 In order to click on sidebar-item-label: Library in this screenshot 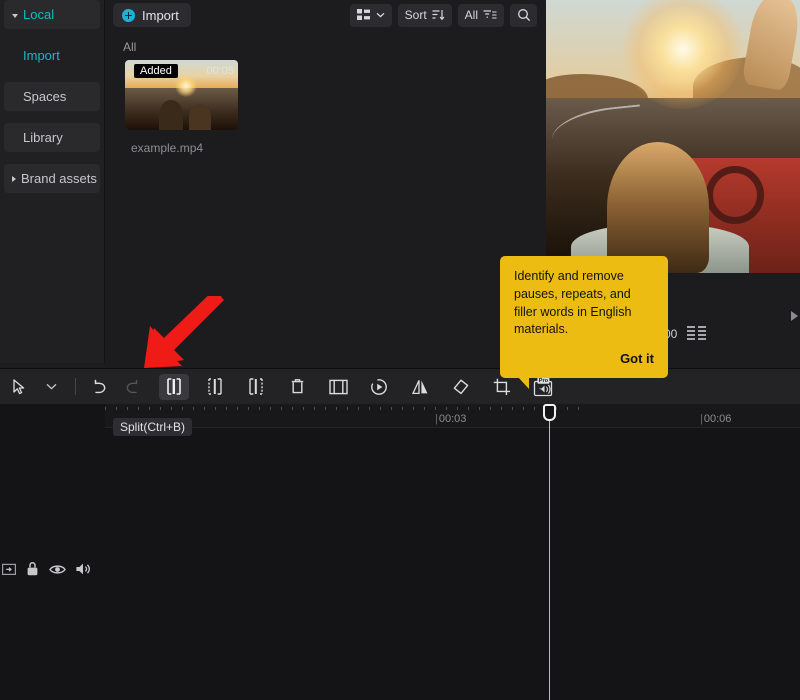, I will do `click(43, 137)`.